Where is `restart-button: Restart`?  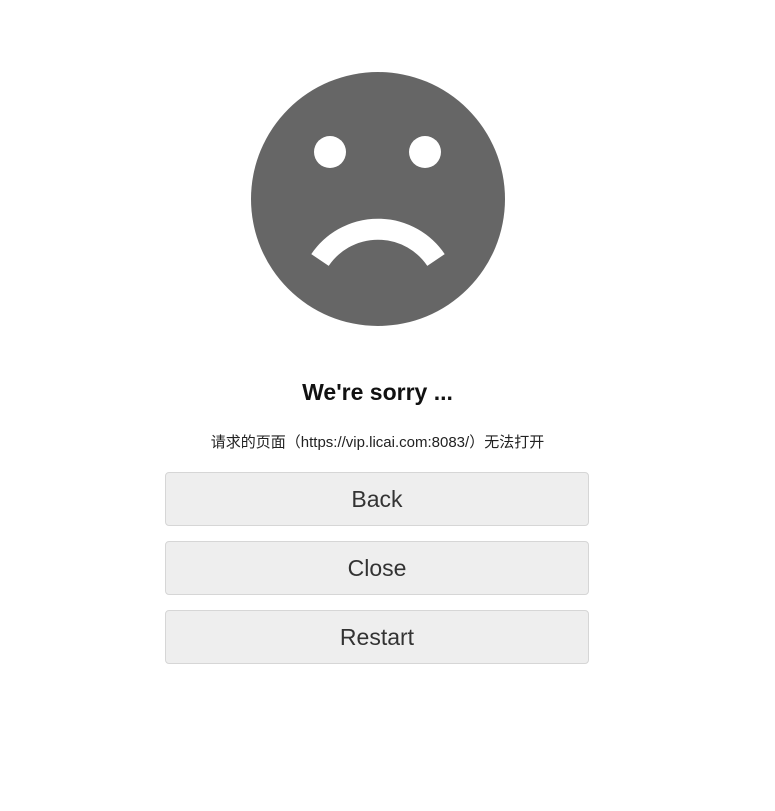
restart-button: Restart is located at coordinates (377, 637).